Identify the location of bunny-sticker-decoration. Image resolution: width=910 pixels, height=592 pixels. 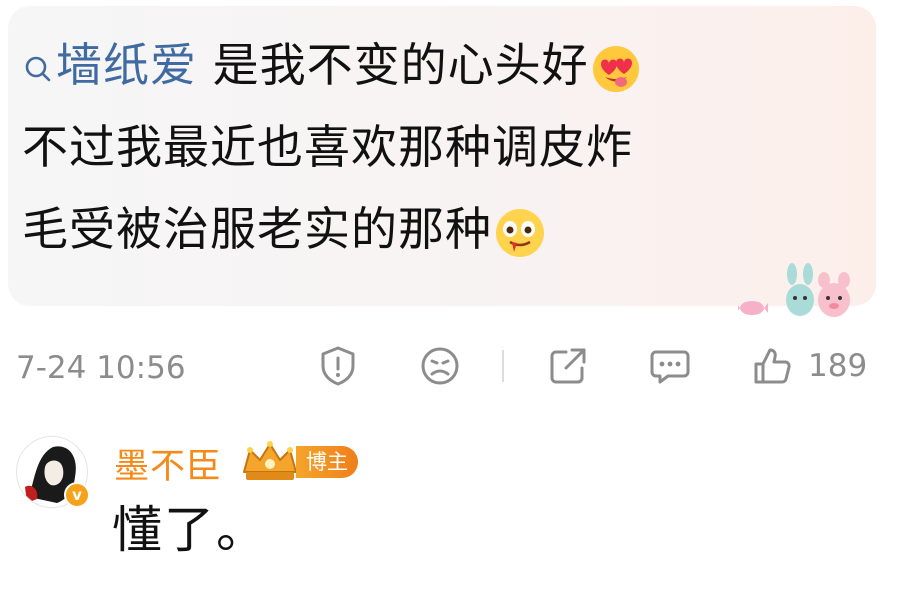
(794, 290).